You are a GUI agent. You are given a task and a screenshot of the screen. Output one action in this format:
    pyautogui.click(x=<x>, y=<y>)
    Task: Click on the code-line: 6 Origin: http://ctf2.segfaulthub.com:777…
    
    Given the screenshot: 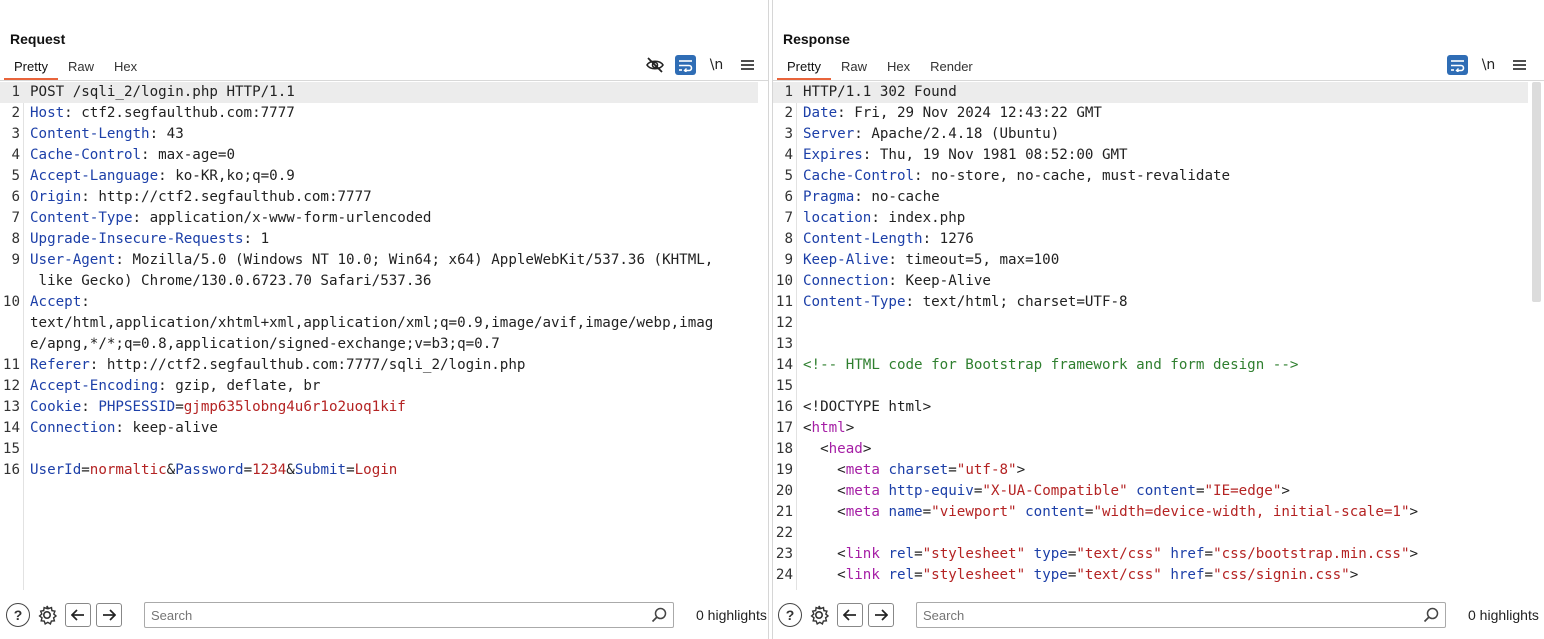 What is the action you would take?
    pyautogui.click(x=379, y=197)
    